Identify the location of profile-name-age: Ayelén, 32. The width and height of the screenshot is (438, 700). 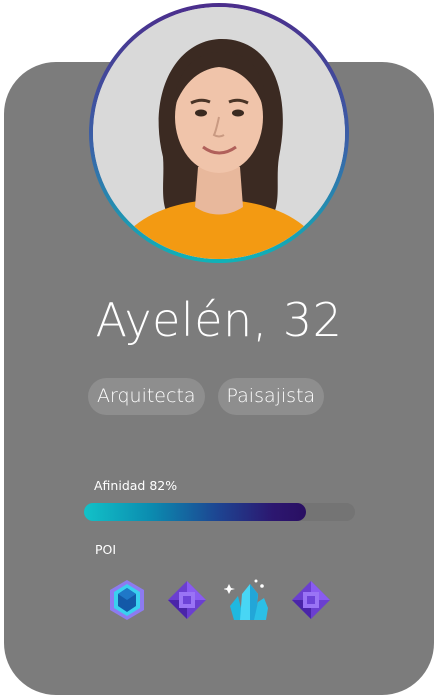
(219, 320).